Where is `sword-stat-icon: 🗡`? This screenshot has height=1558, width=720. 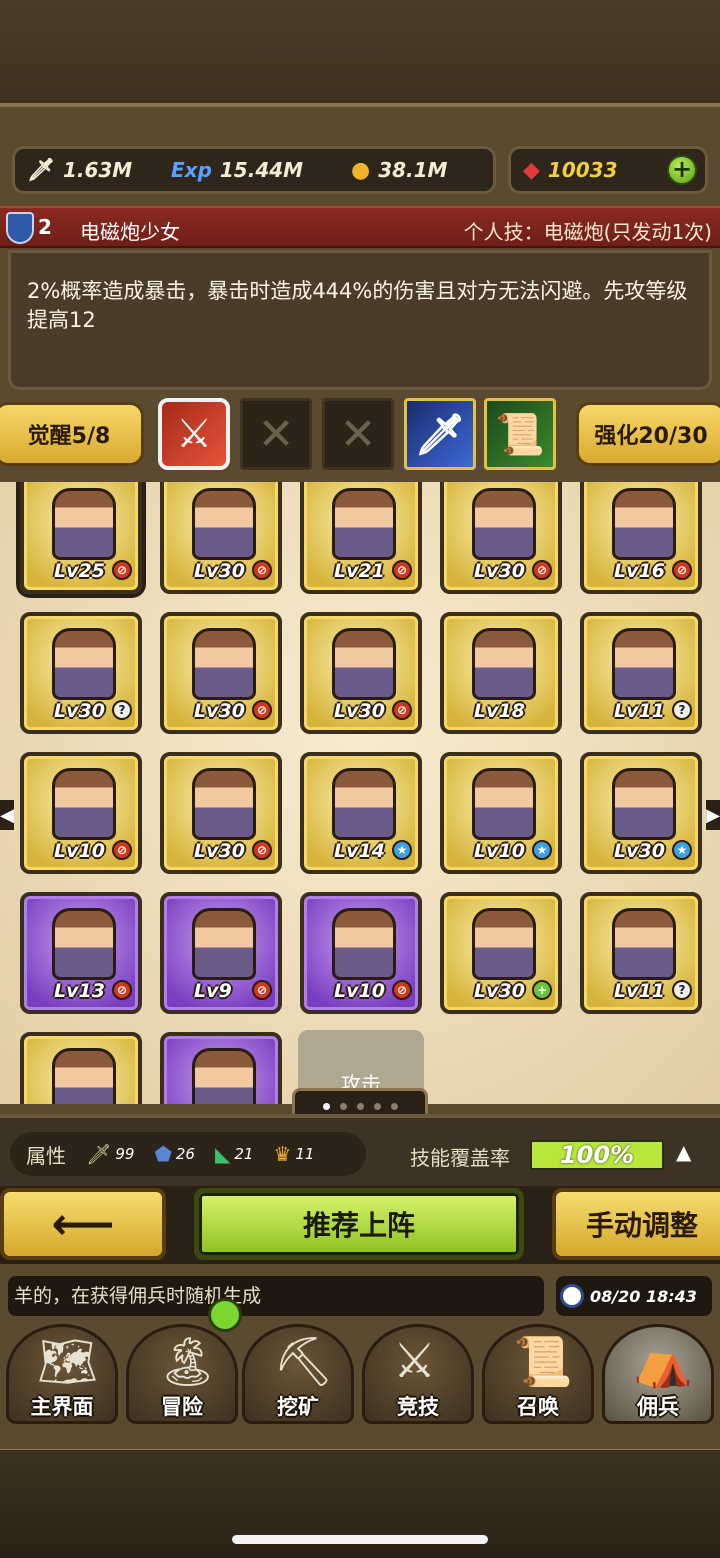
sword-stat-icon: 🗡 is located at coordinates (99, 1154).